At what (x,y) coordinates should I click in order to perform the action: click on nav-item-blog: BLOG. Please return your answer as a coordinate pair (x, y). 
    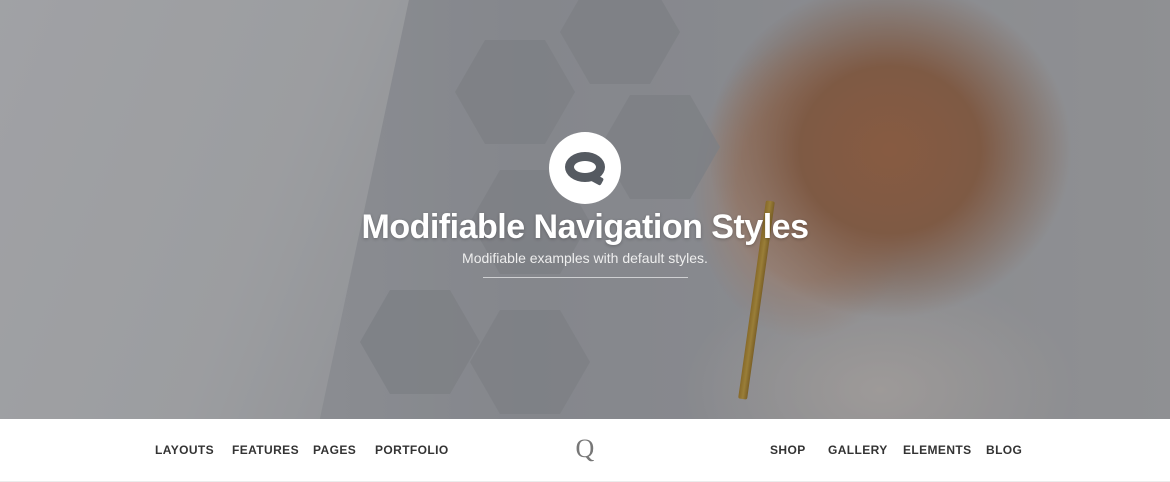
    Looking at the image, I should click on (1004, 450).